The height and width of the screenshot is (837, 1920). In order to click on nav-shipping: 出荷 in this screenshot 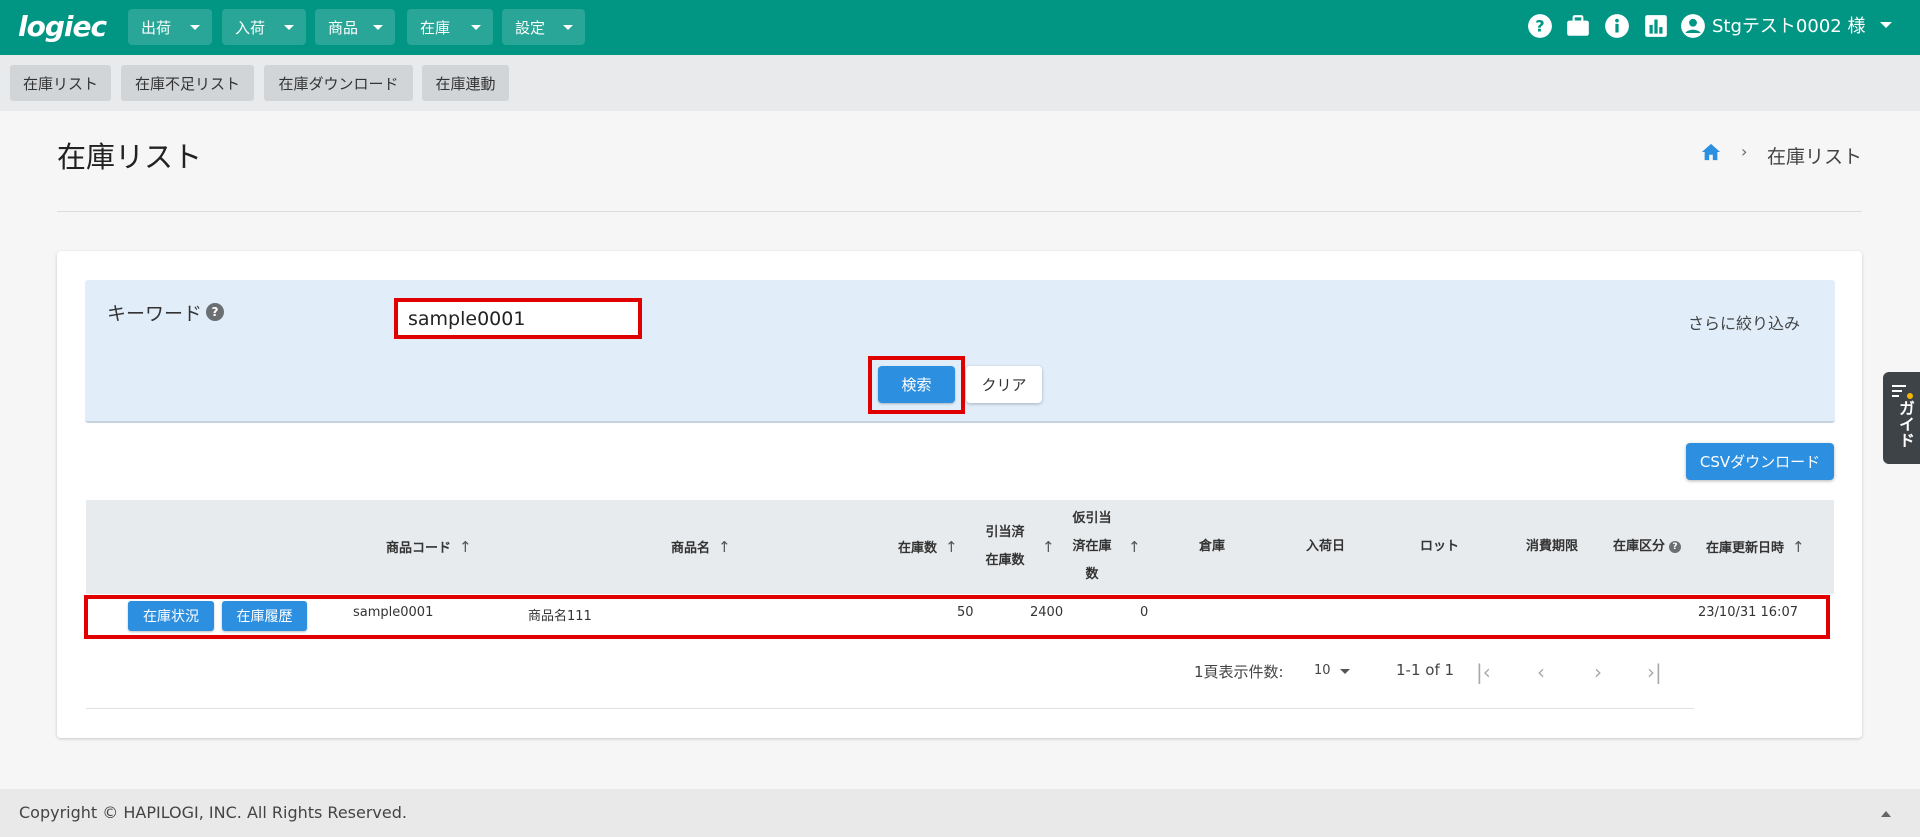, I will do `click(170, 27)`.